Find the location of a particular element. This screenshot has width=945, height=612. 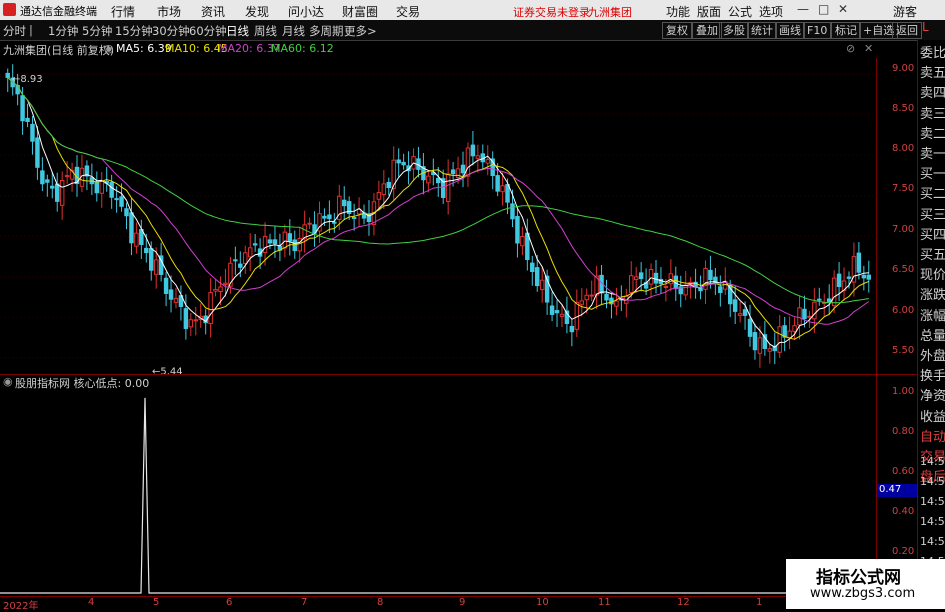

quote-panel-item: 总量 is located at coordinates (932, 336).